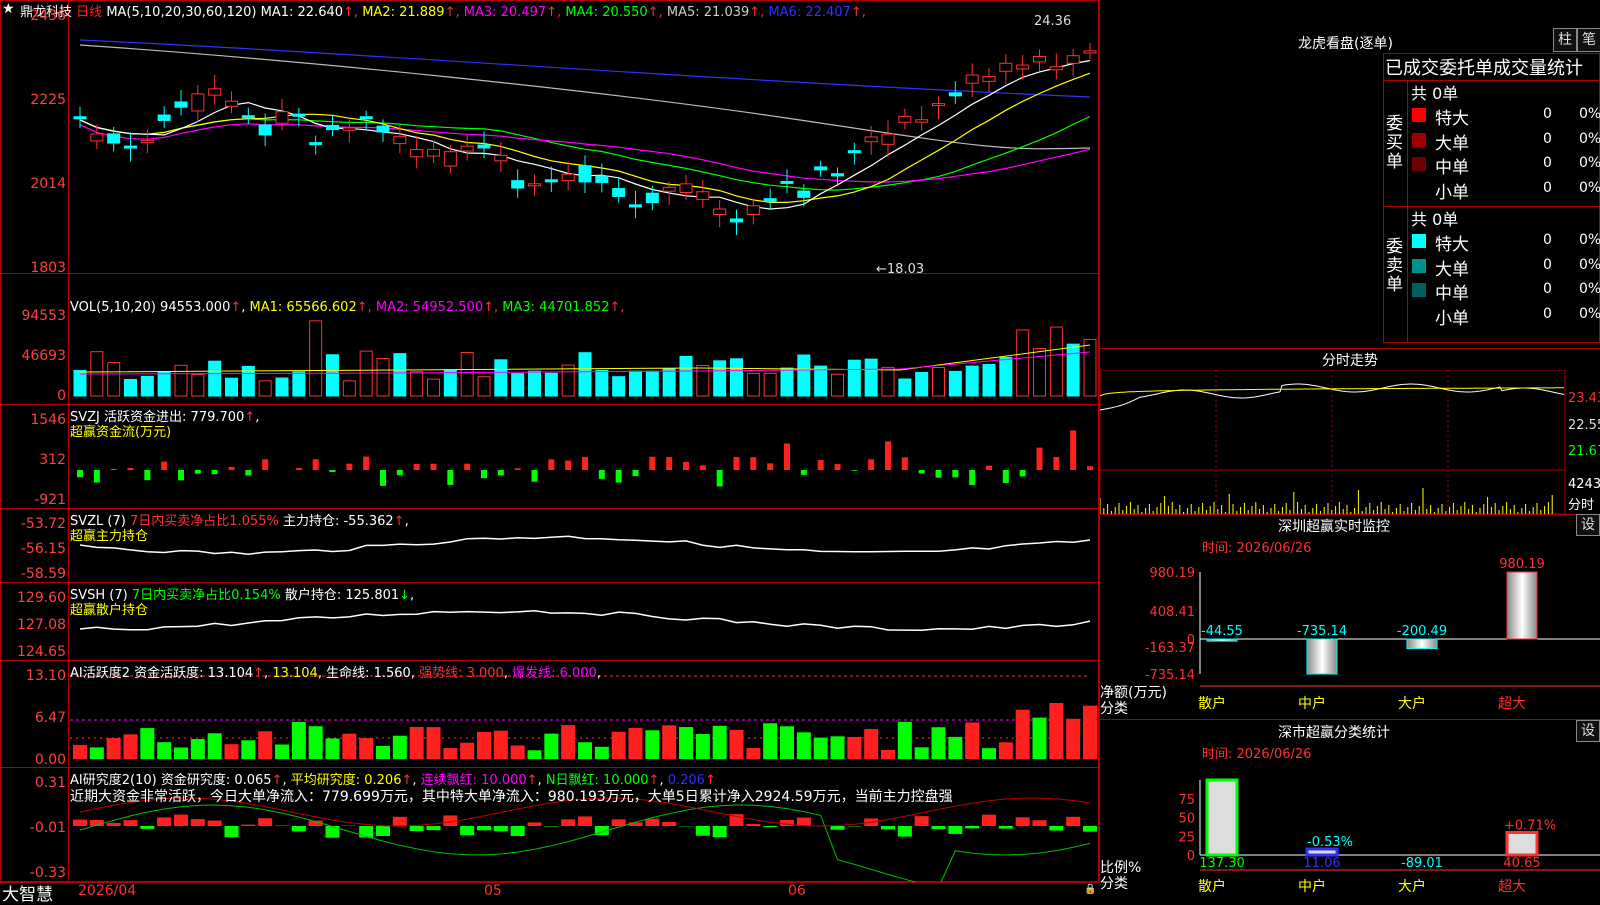  What do you see at coordinates (33, 598) in the screenshot?
I see `y-tick: 129.60` at bounding box center [33, 598].